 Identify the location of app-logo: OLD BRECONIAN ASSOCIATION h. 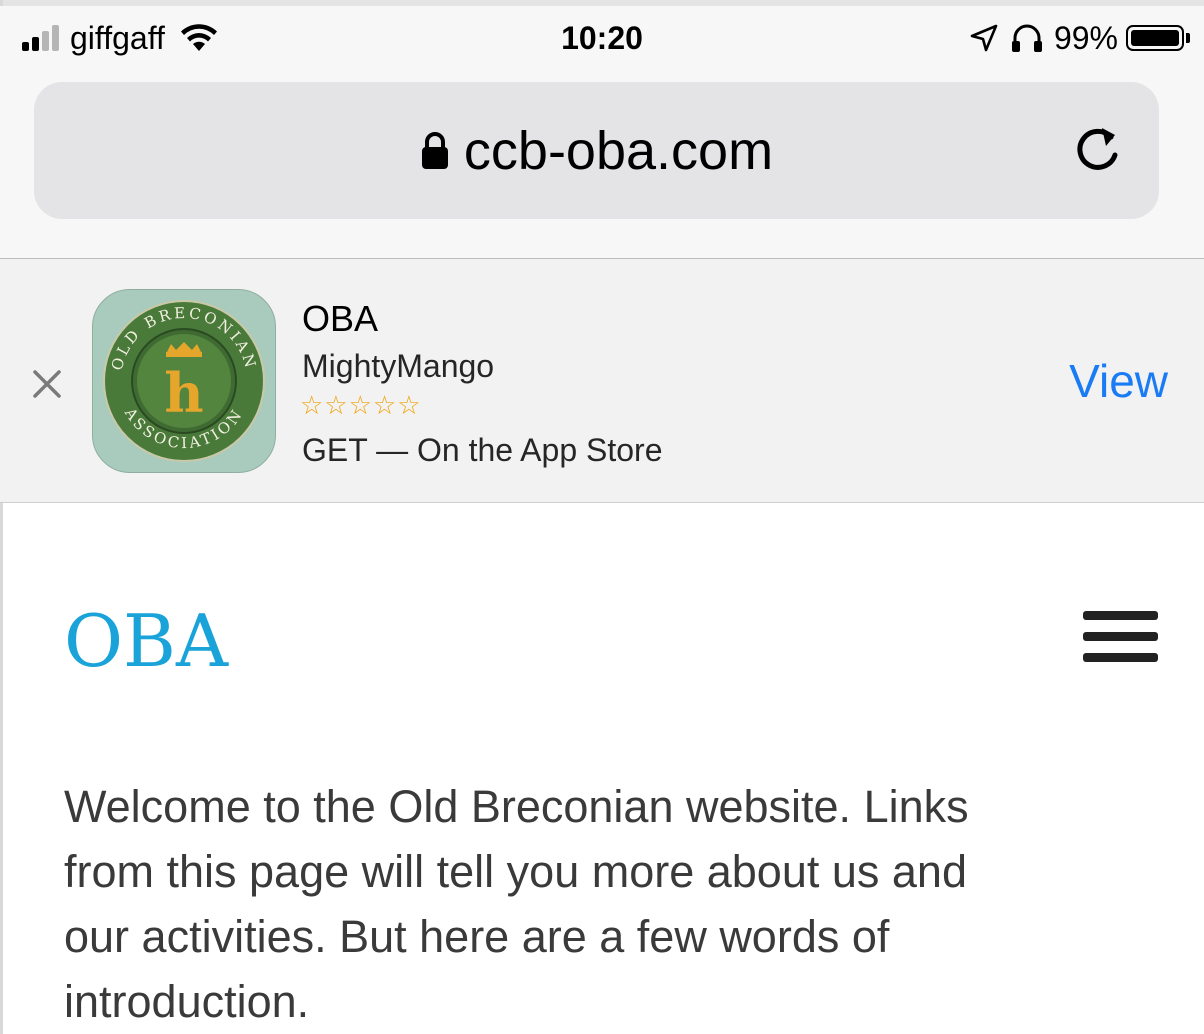
(184, 381).